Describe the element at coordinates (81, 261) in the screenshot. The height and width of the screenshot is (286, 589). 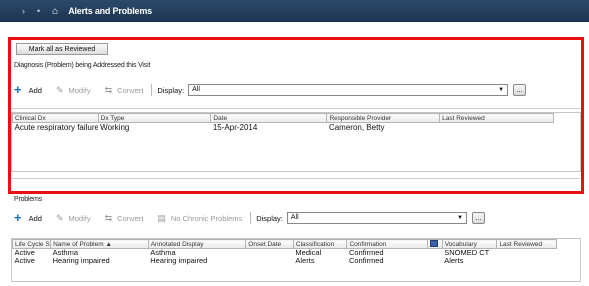
I see `cell-problem-name: Hearing impaired` at that location.